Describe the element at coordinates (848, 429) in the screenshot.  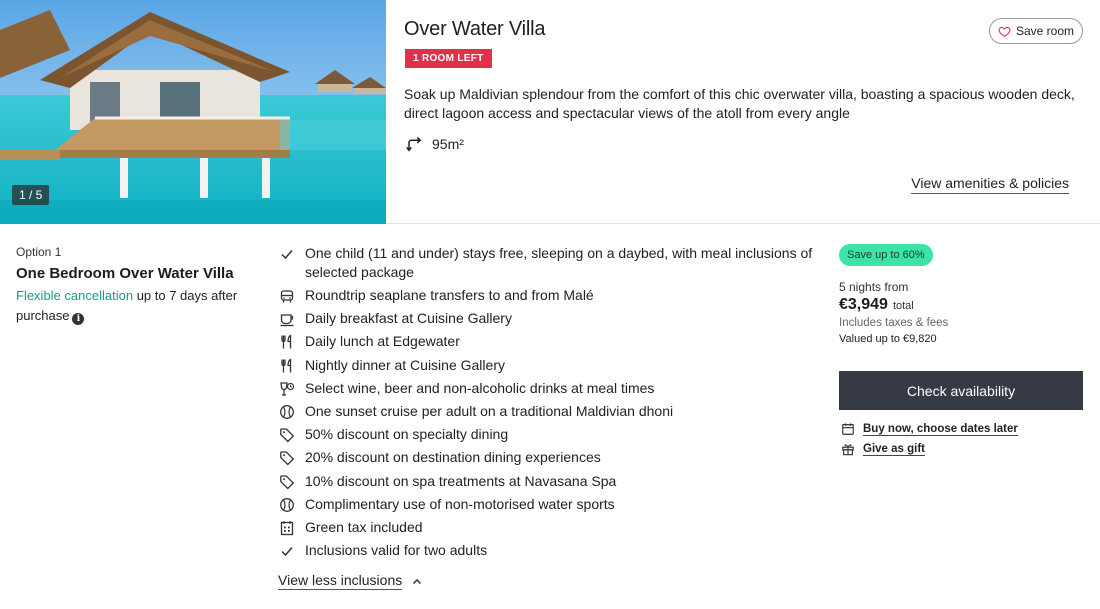
I see `calendar-icon` at that location.